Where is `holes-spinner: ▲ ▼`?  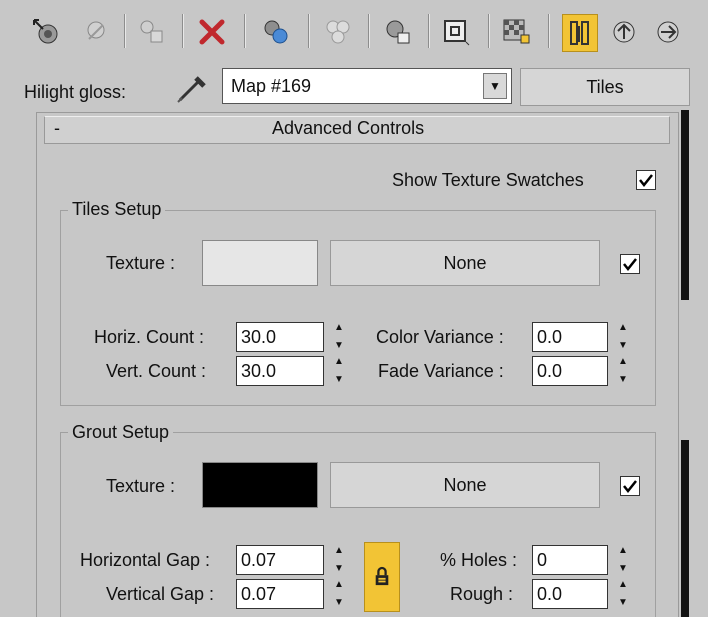
holes-spinner: ▲ ▼ is located at coordinates (623, 560).